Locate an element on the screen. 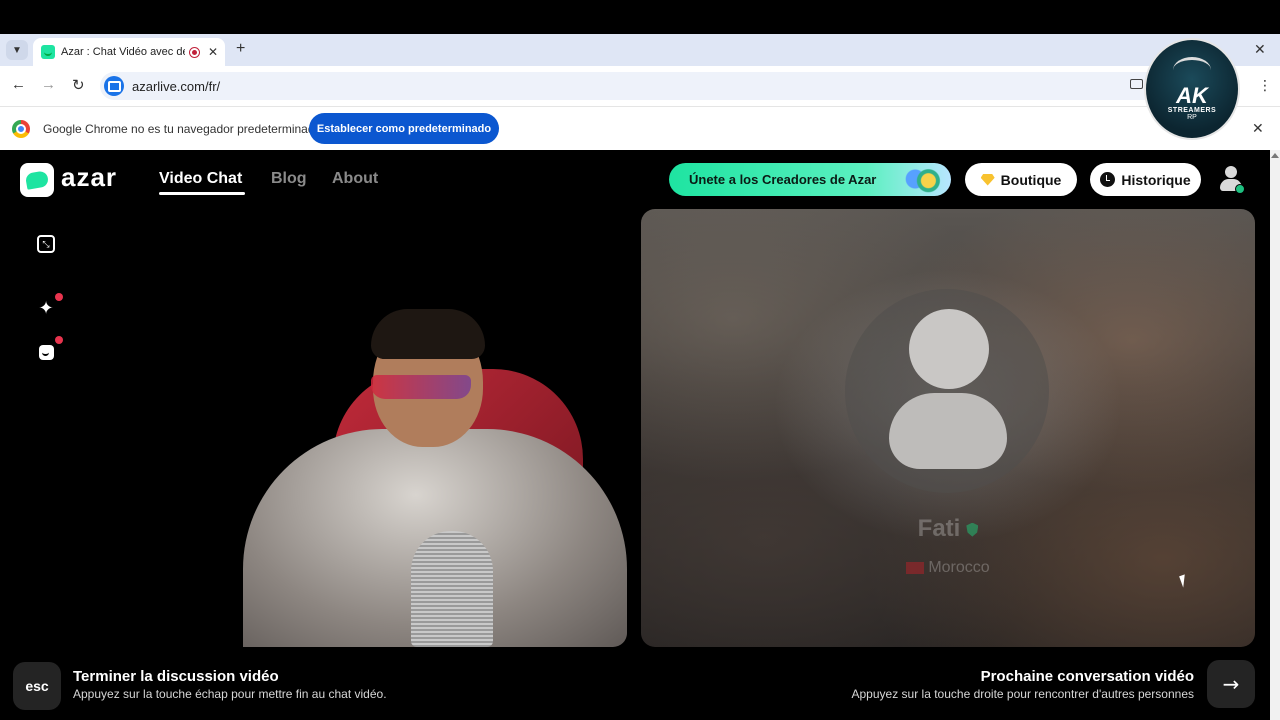 The height and width of the screenshot is (720, 1280). streamer-logo-text: AK is located at coordinates (1192, 95).